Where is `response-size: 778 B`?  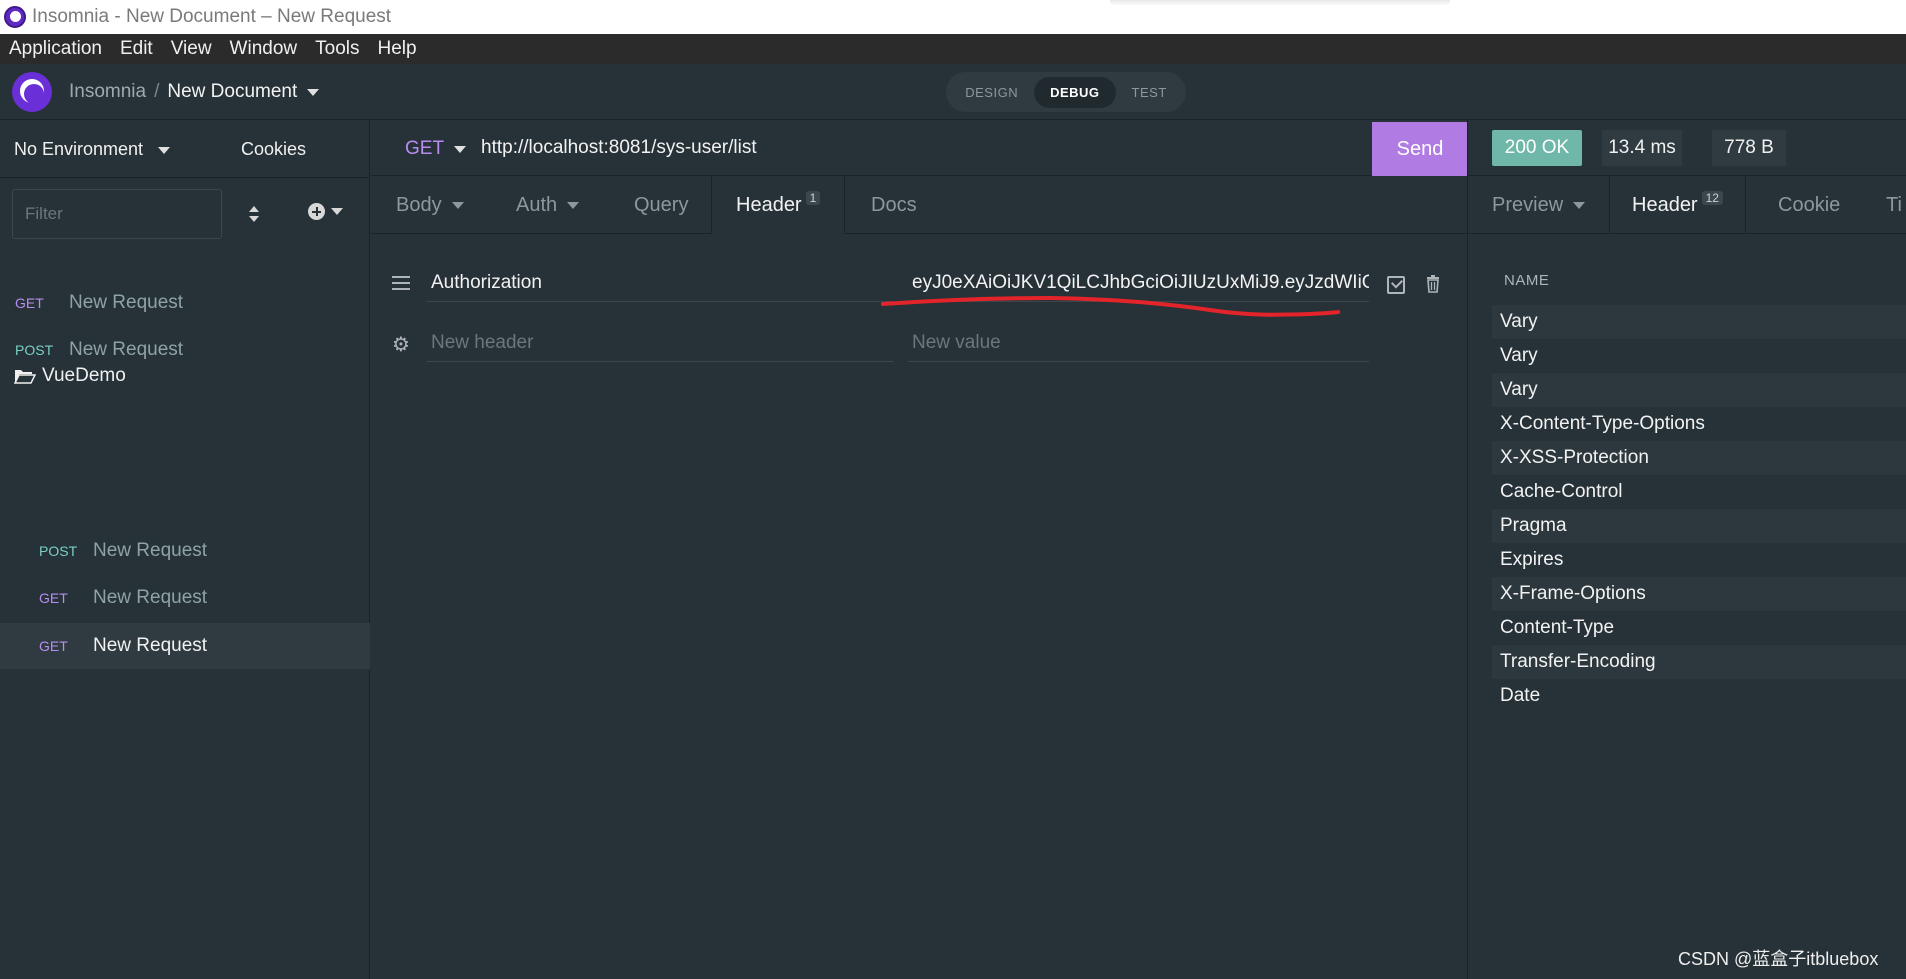 response-size: 778 B is located at coordinates (1749, 148).